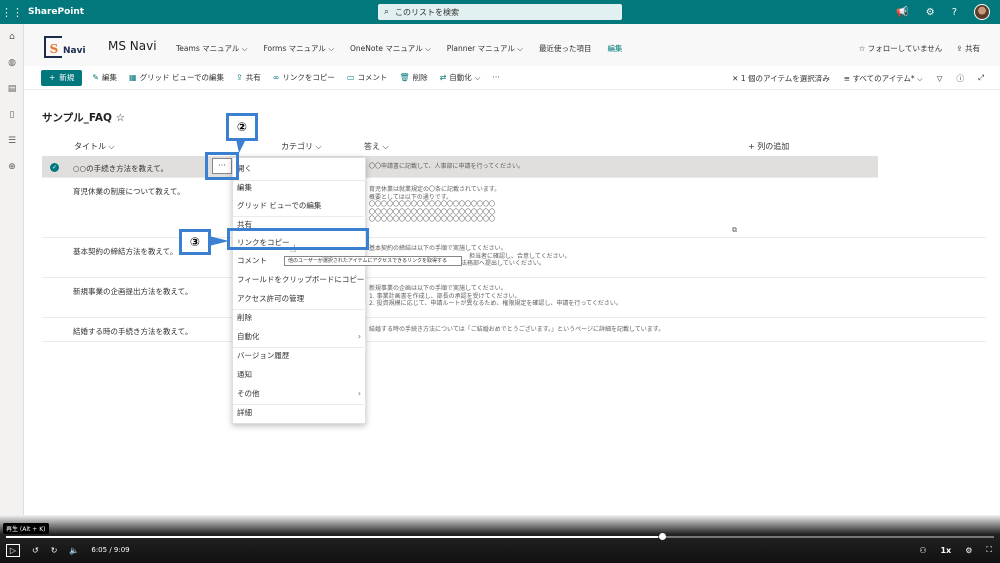  Describe the element at coordinates (84, 118) in the screenshot. I see `list-title: サンプル_FAQ ☆` at that location.